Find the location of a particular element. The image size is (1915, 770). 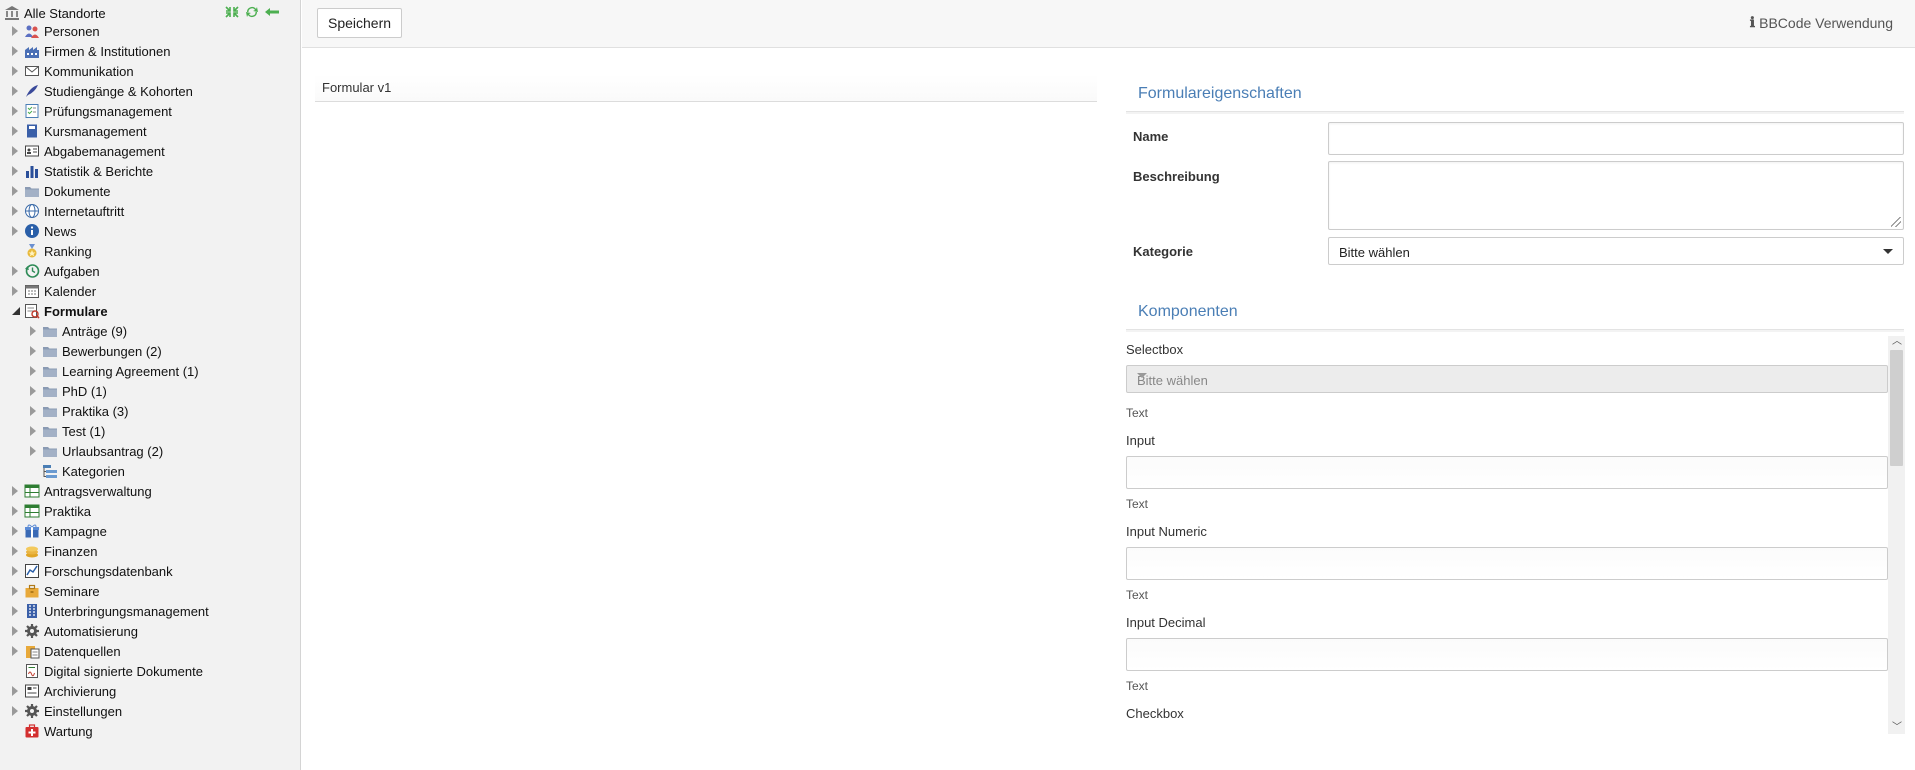

expanded-arrow-icon is located at coordinates (16, 311).